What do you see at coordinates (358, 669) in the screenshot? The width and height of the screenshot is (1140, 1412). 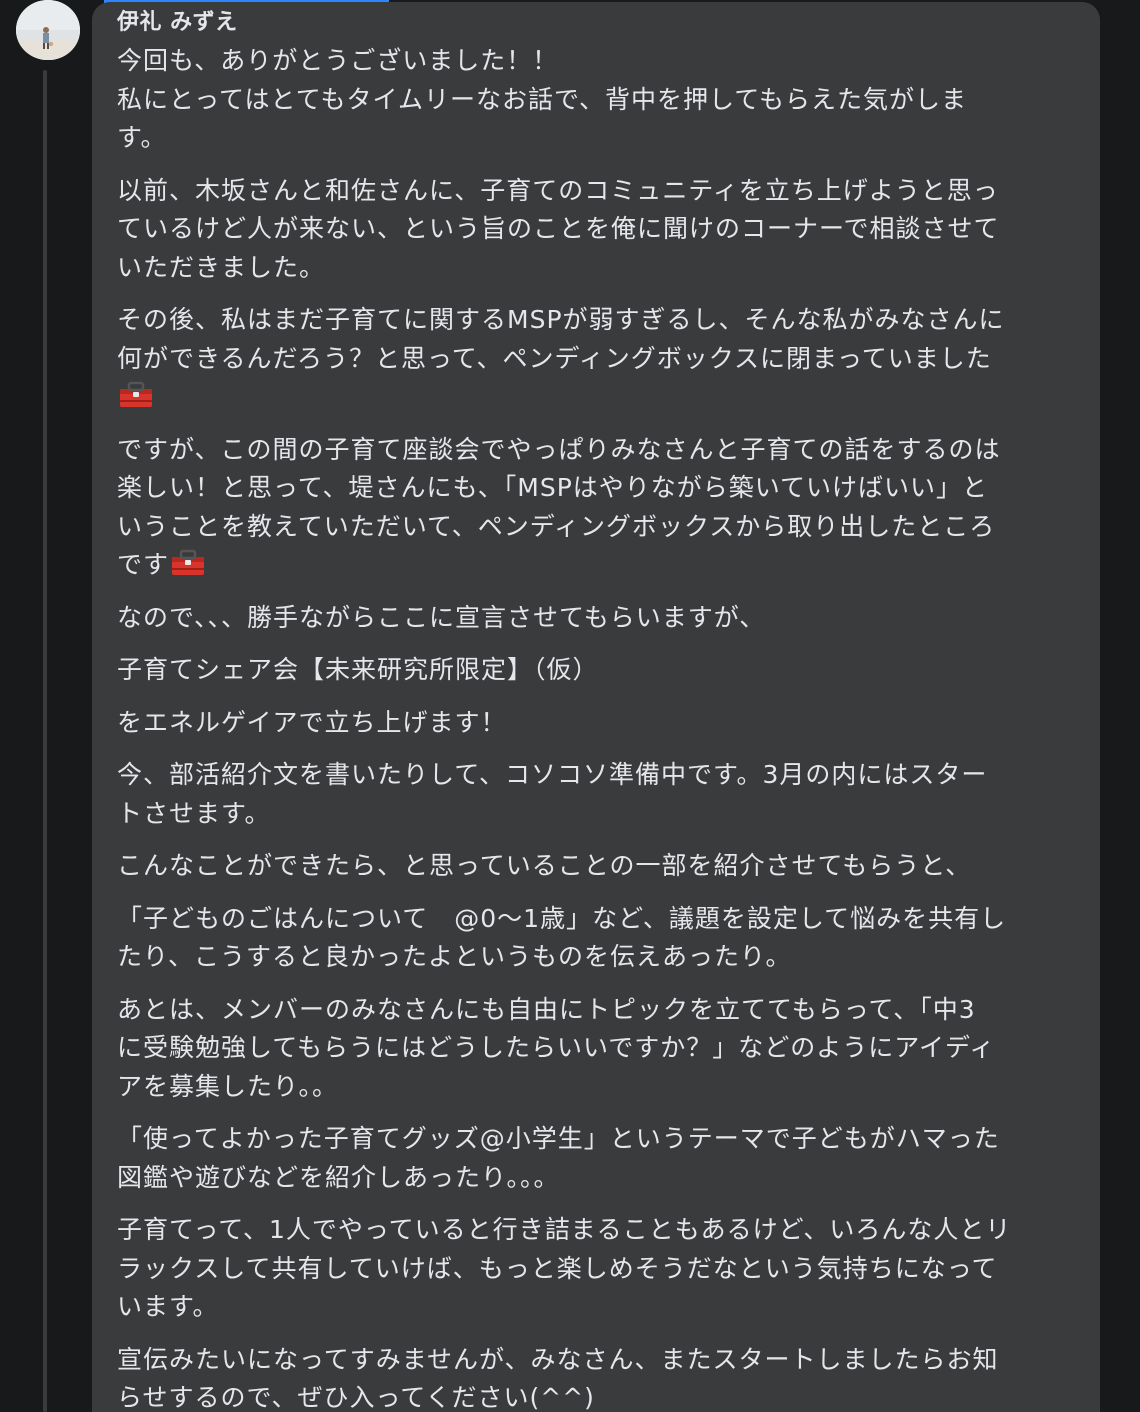 I see `comment-paragraph: 子育てシェア会【未来研究所限定】（仮）` at bounding box center [358, 669].